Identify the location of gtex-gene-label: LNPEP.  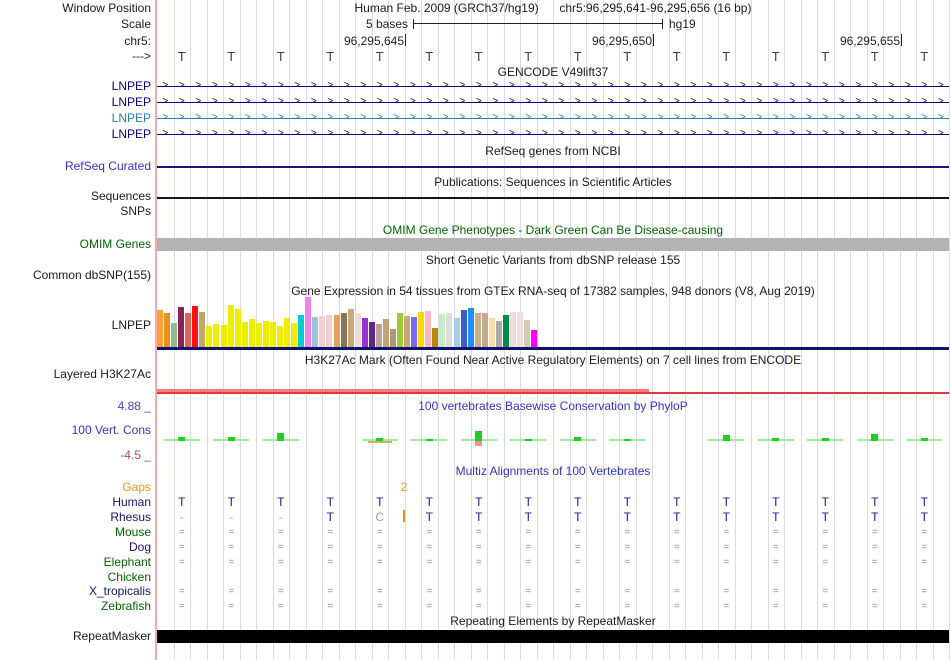
(75, 325).